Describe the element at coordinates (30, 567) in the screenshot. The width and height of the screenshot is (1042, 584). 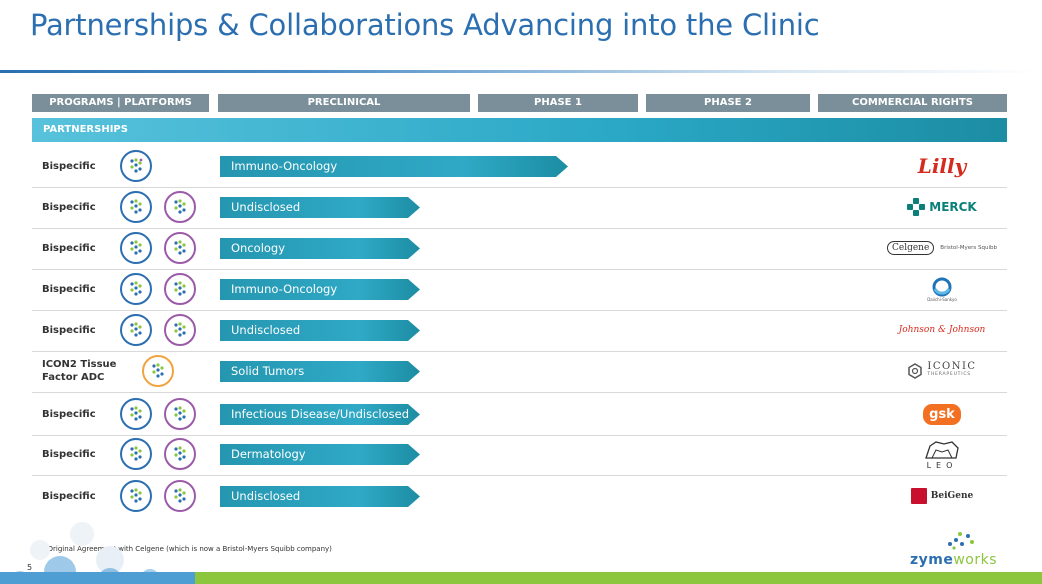
I see `page-number: 5` at that location.